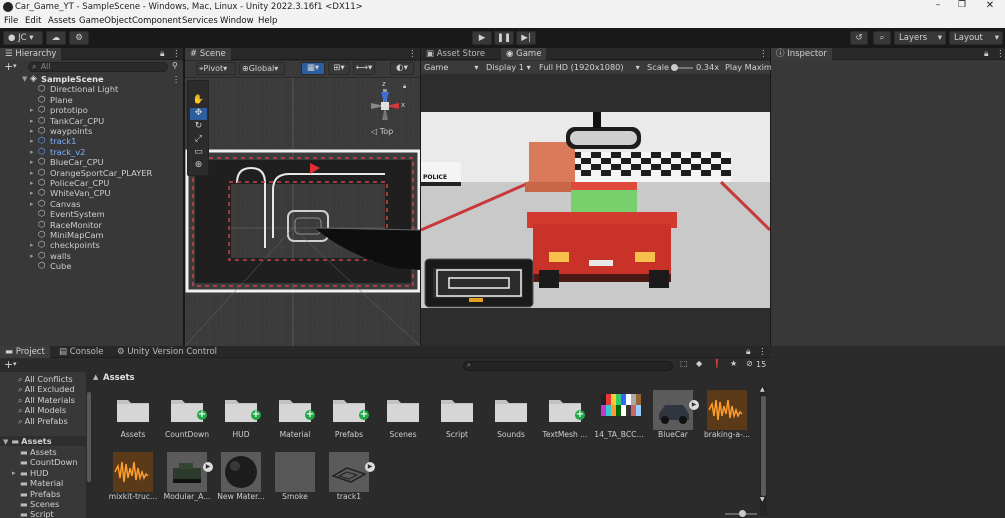 This screenshot has width=1005, height=518. Describe the element at coordinates (882, 38) in the screenshot. I see `search-button: ⌕` at that location.